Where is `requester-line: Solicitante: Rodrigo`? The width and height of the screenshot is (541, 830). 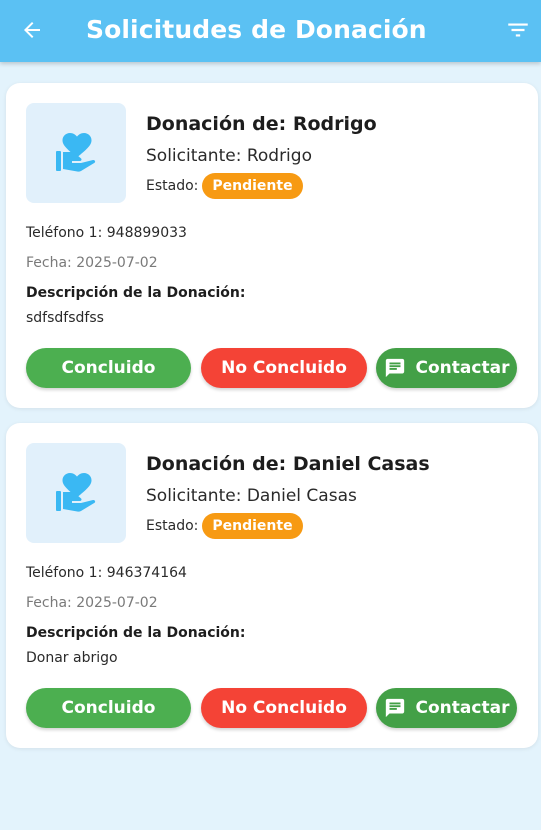
requester-line: Solicitante: Rodrigo is located at coordinates (229, 156).